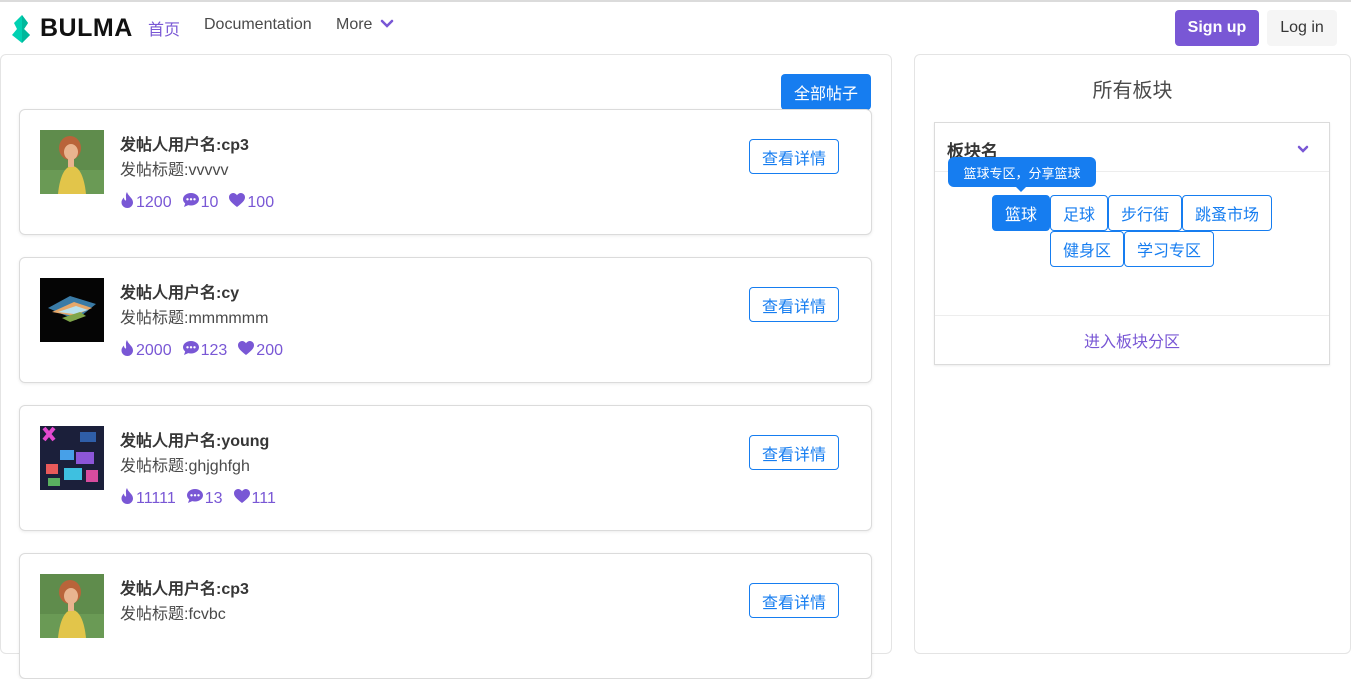 The image size is (1351, 679). I want to click on comment-count: 10, so click(200, 202).